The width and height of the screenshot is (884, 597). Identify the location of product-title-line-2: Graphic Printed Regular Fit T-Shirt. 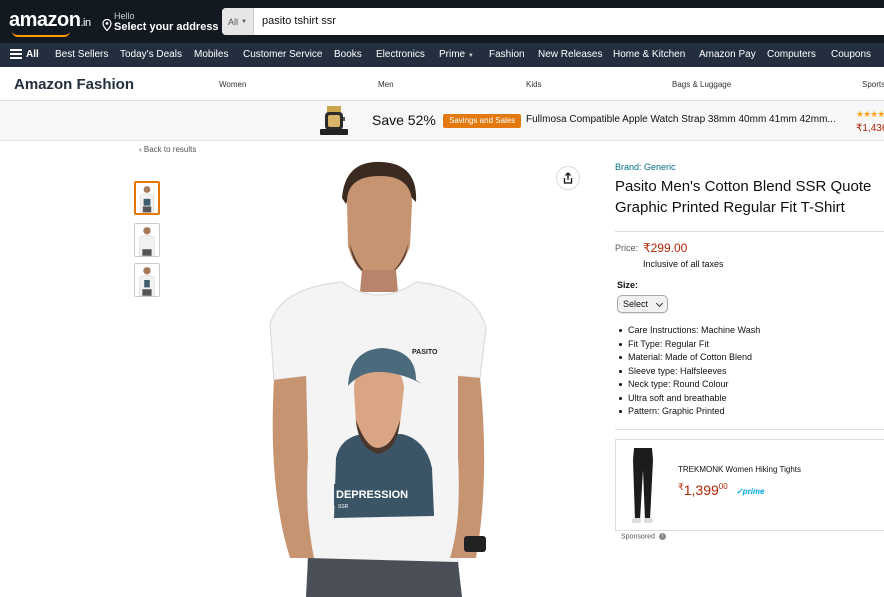
(730, 207).